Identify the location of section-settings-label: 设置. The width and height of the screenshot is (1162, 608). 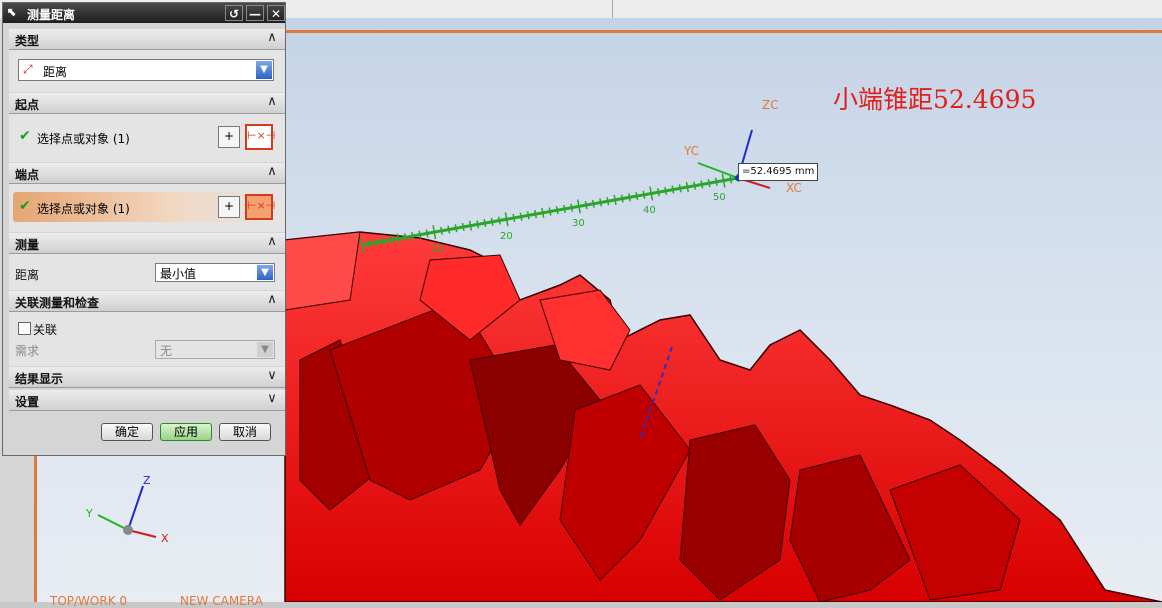
(27, 402).